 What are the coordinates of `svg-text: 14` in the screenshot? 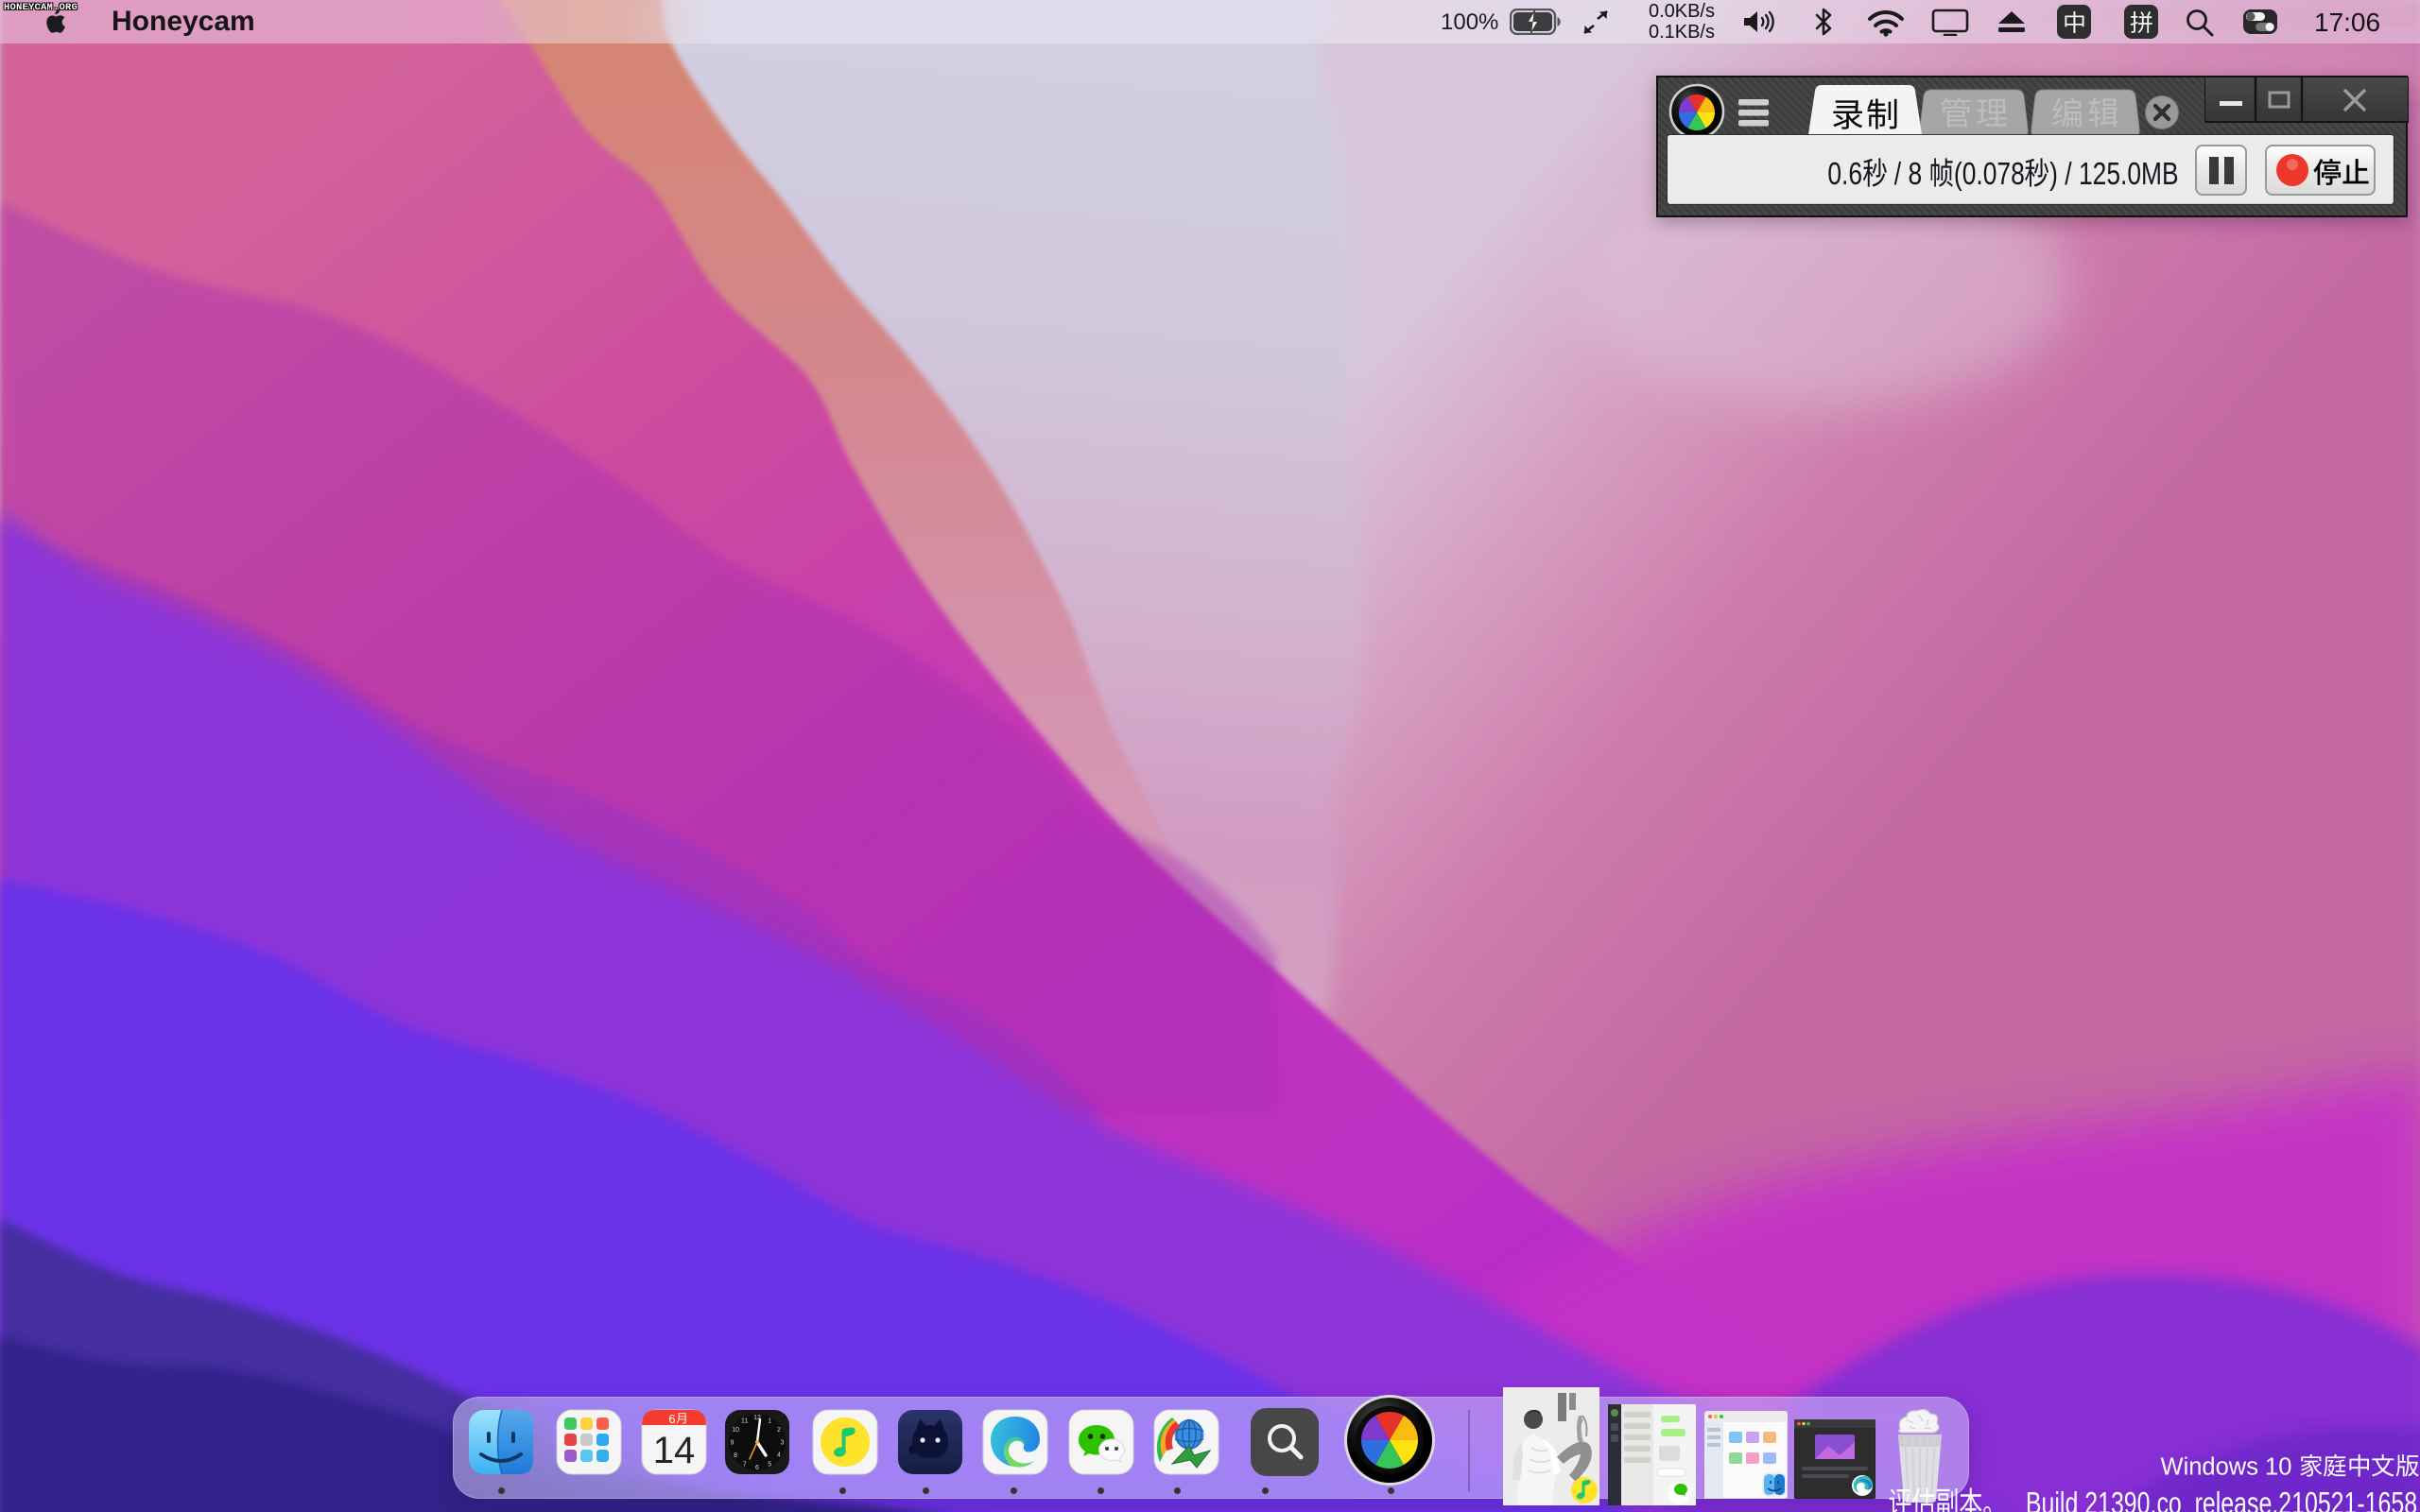 It's located at (674, 1450).